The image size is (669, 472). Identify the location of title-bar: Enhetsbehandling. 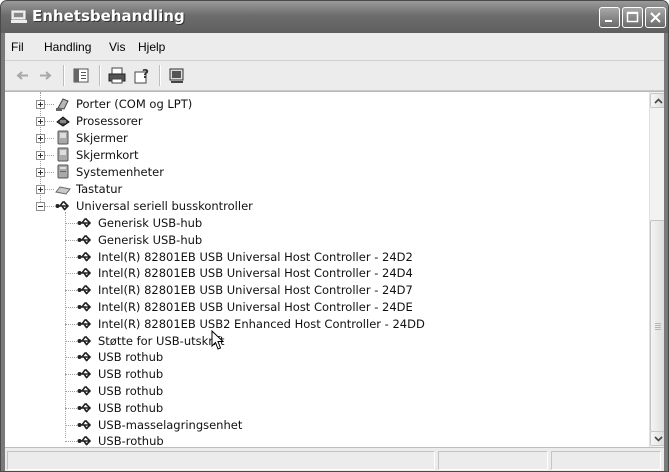
(334, 17).